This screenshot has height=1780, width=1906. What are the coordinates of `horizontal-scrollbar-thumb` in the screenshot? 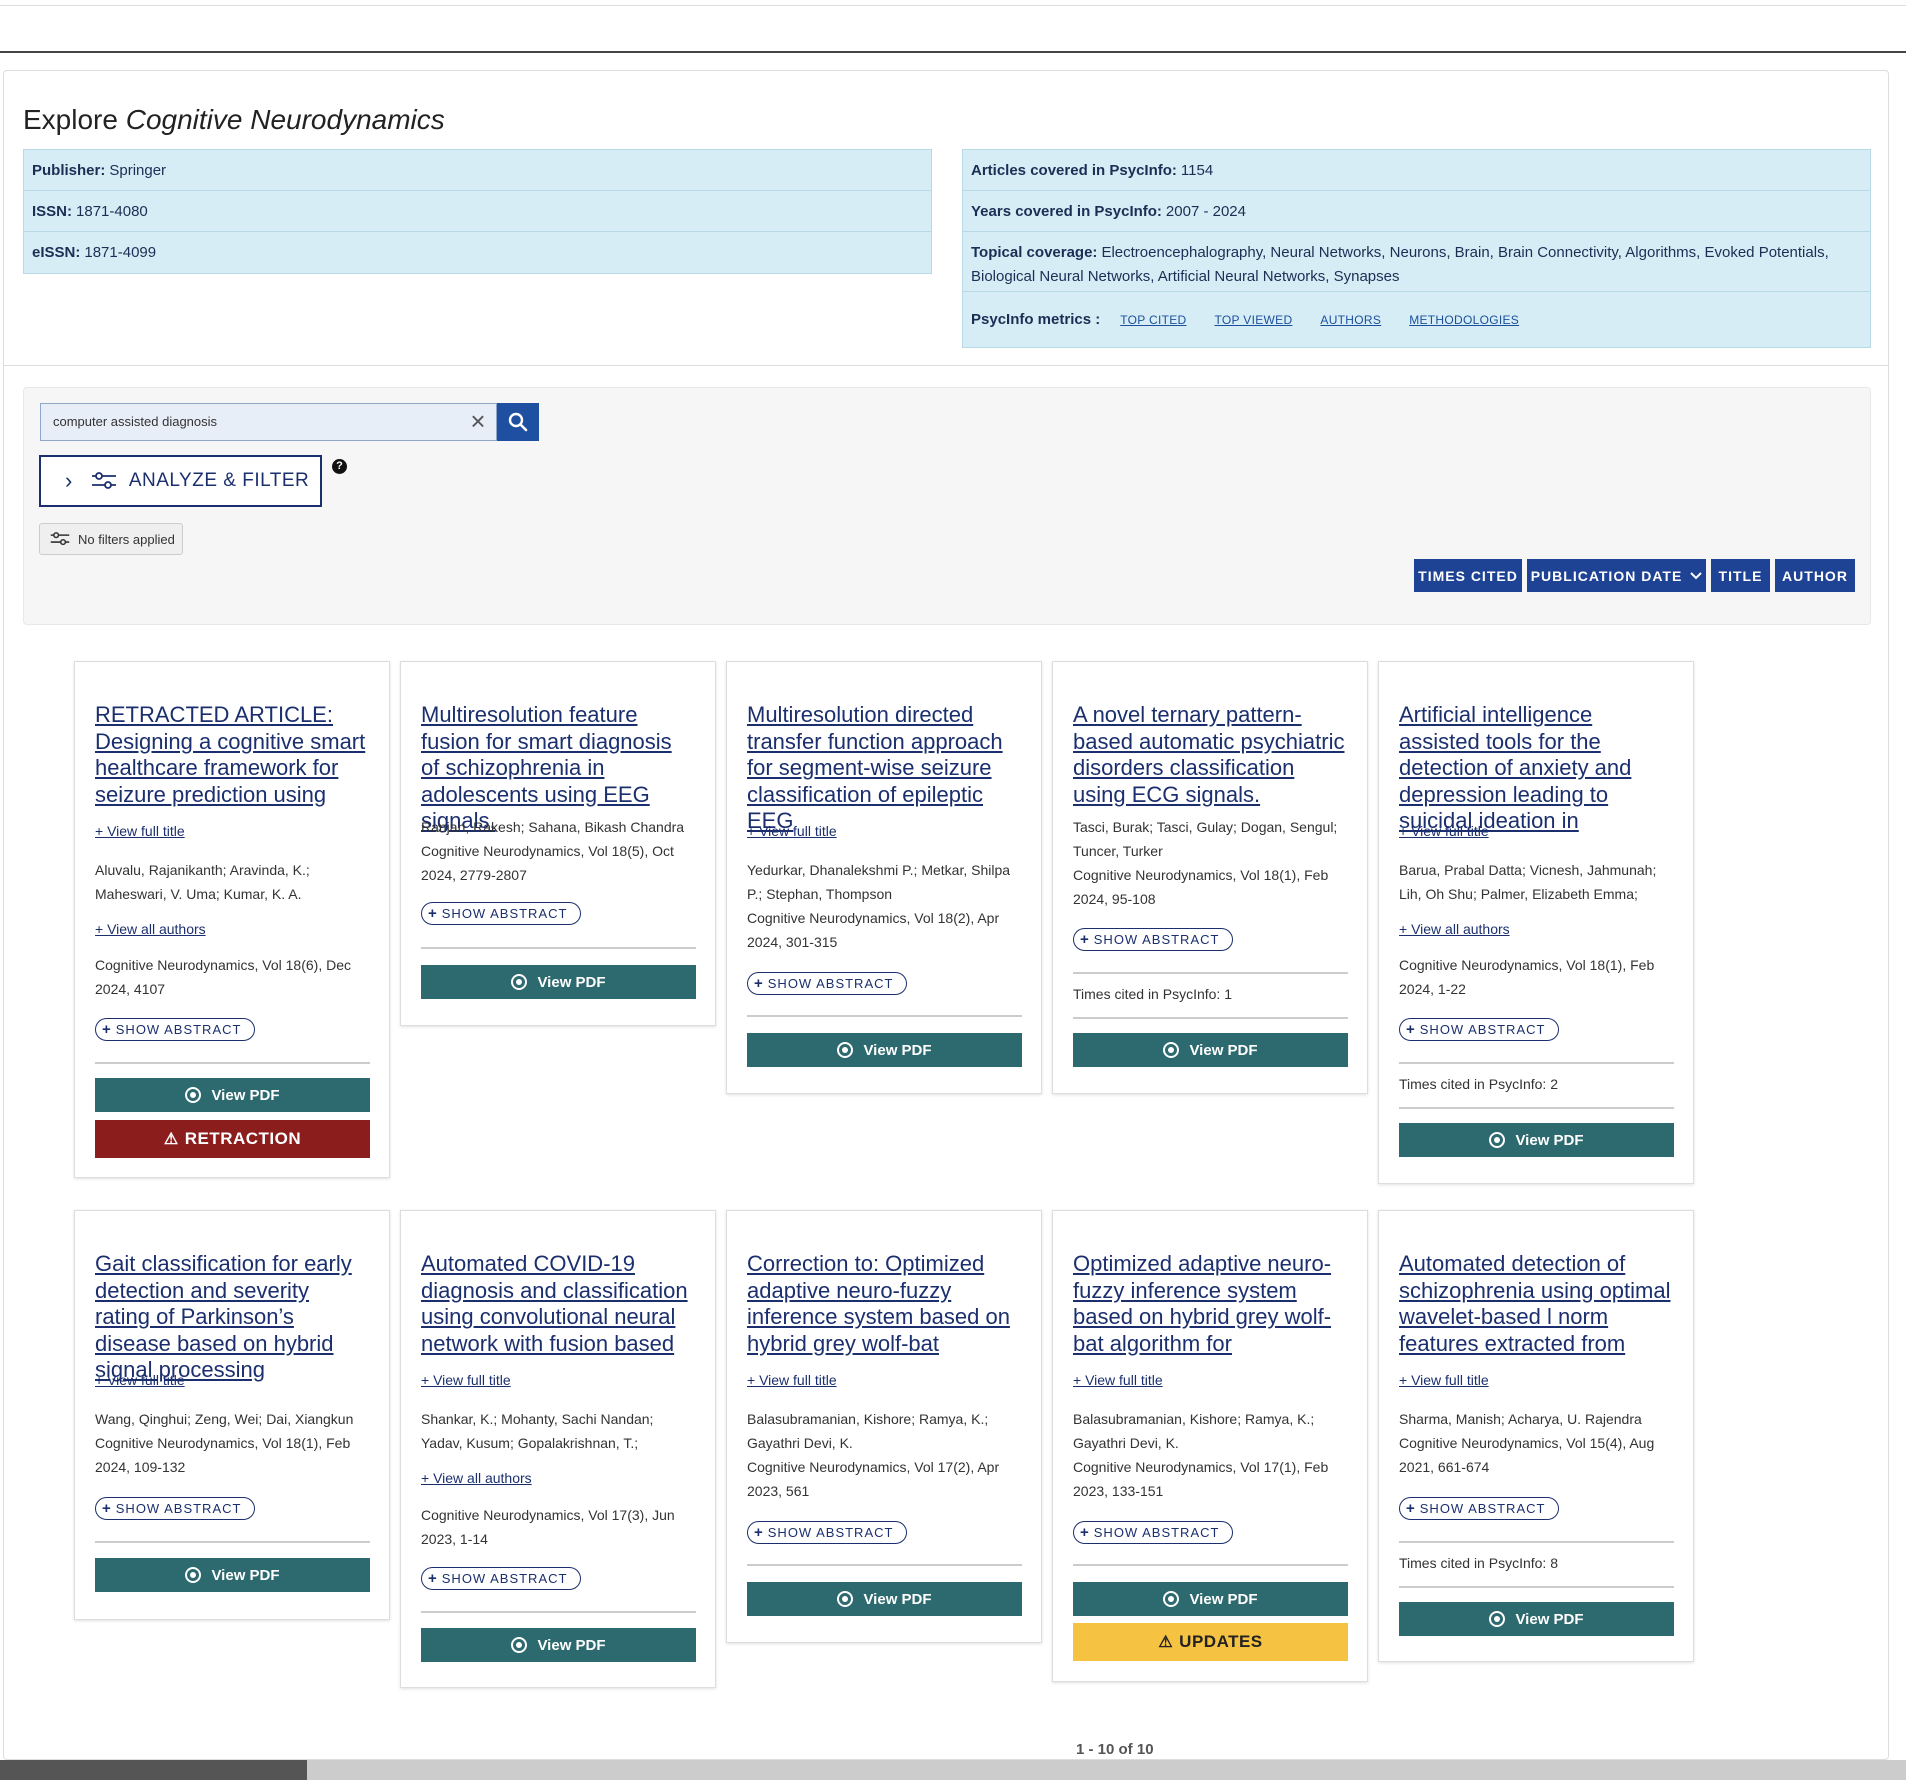 It's located at (153, 1770).